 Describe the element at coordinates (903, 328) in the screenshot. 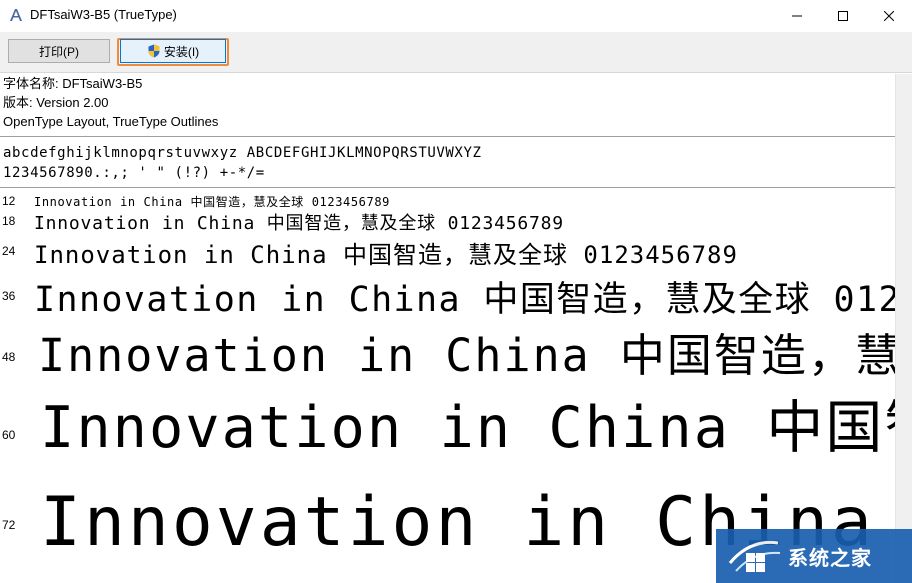

I see `vertical-scrollbar` at that location.